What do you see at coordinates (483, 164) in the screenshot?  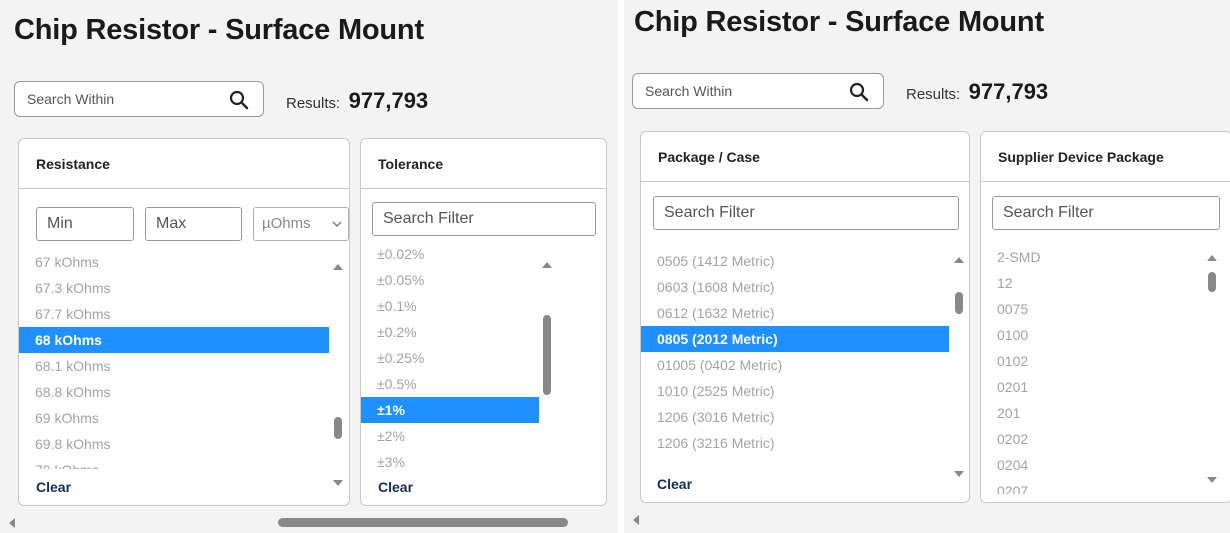 I see `panel-header: Tolerance` at bounding box center [483, 164].